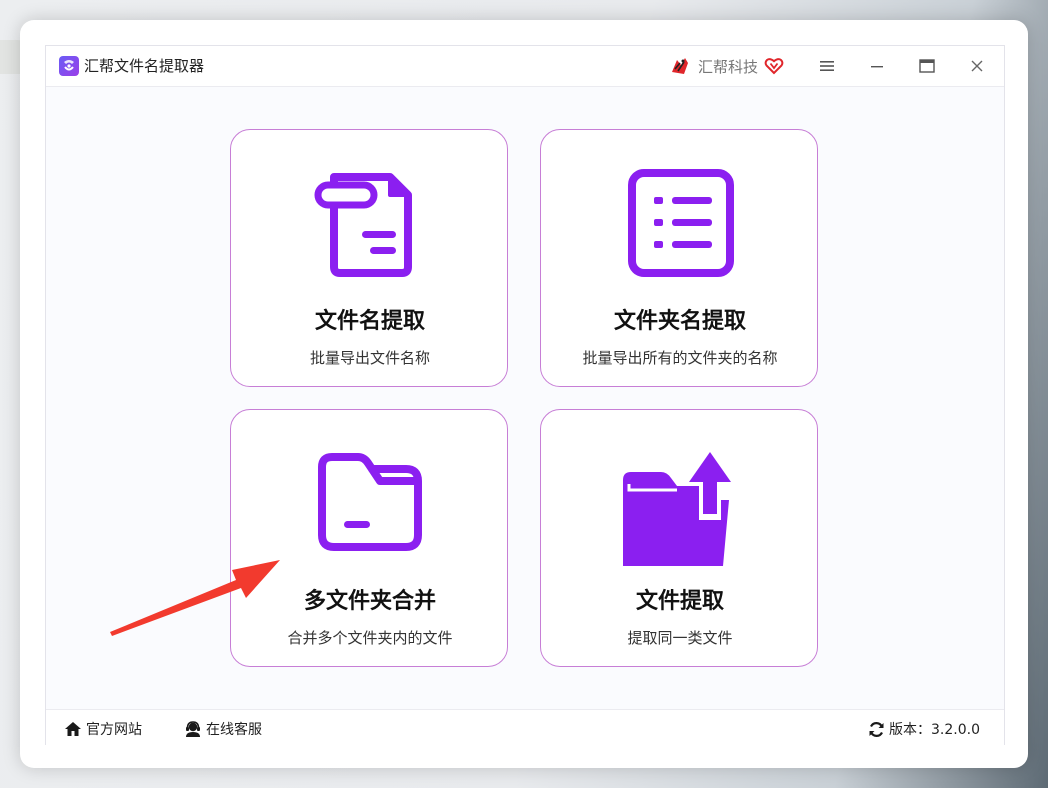 This screenshot has width=1048, height=788. I want to click on list-icon, so click(681, 223).